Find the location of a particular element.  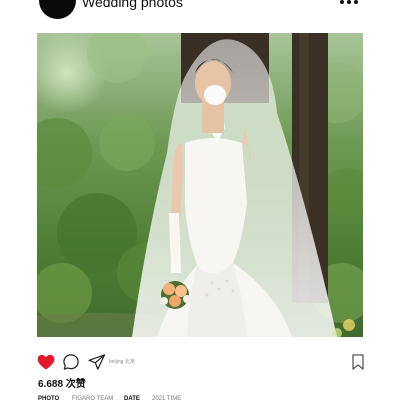

share-button is located at coordinates (97, 362).